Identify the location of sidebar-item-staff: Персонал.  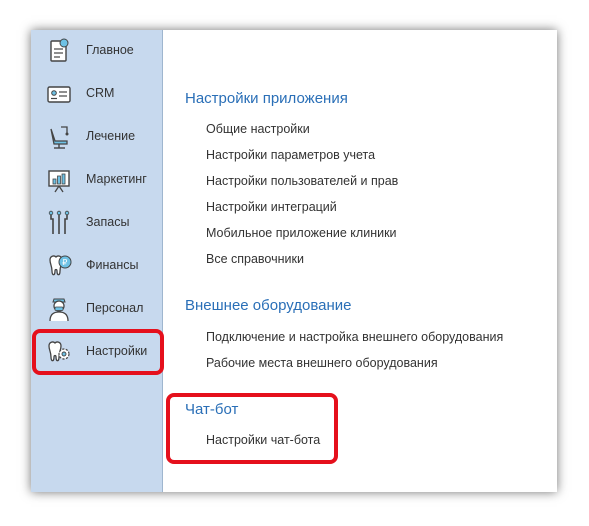
(97, 309).